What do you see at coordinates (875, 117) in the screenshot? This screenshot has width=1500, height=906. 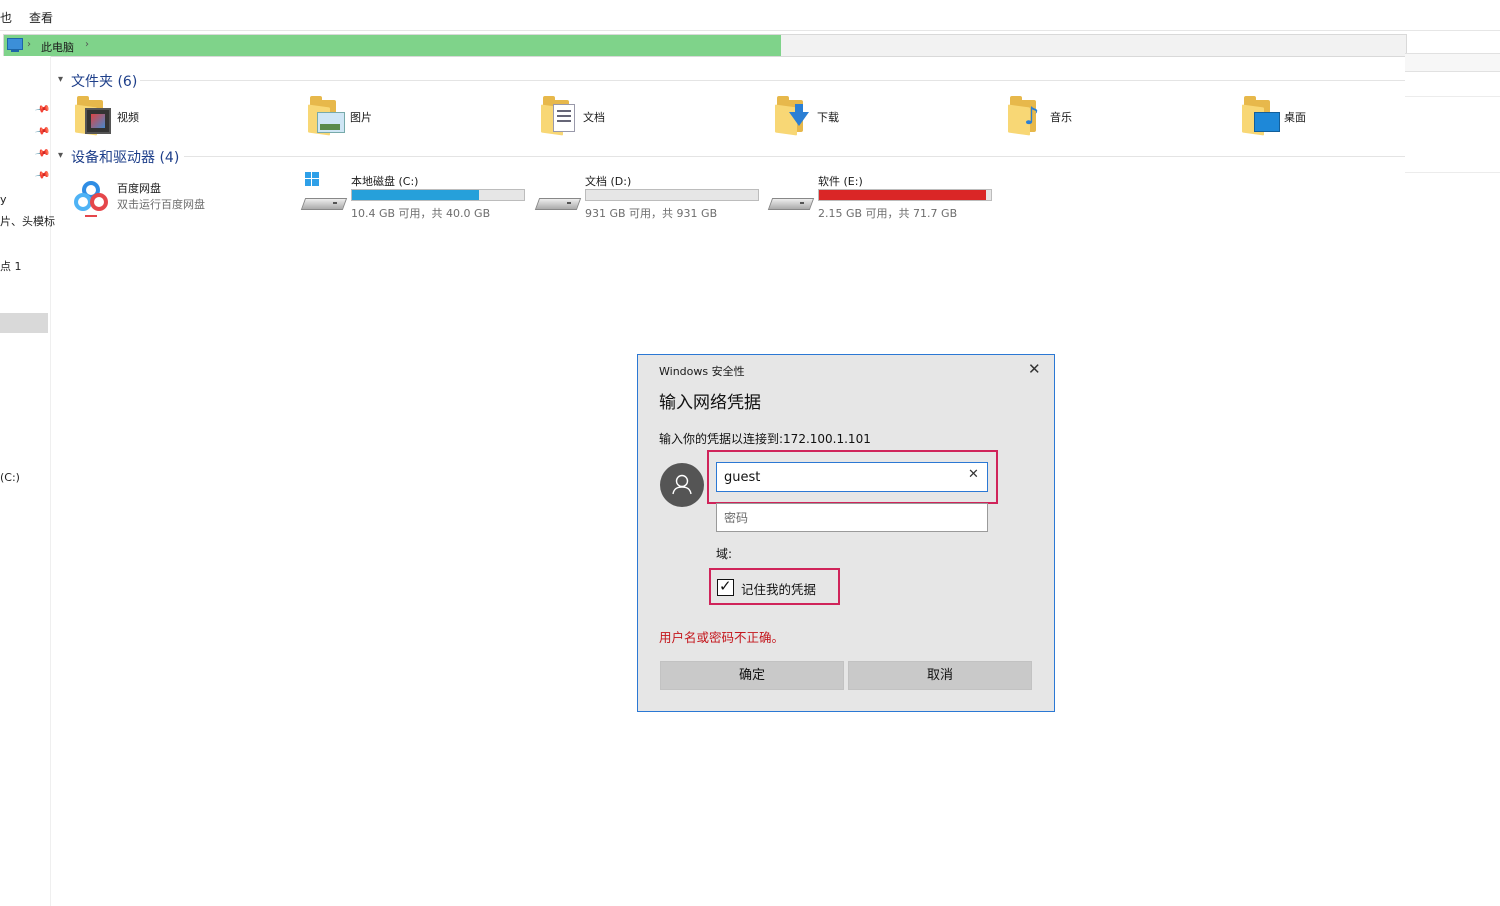 I see `folder-item: 下载` at bounding box center [875, 117].